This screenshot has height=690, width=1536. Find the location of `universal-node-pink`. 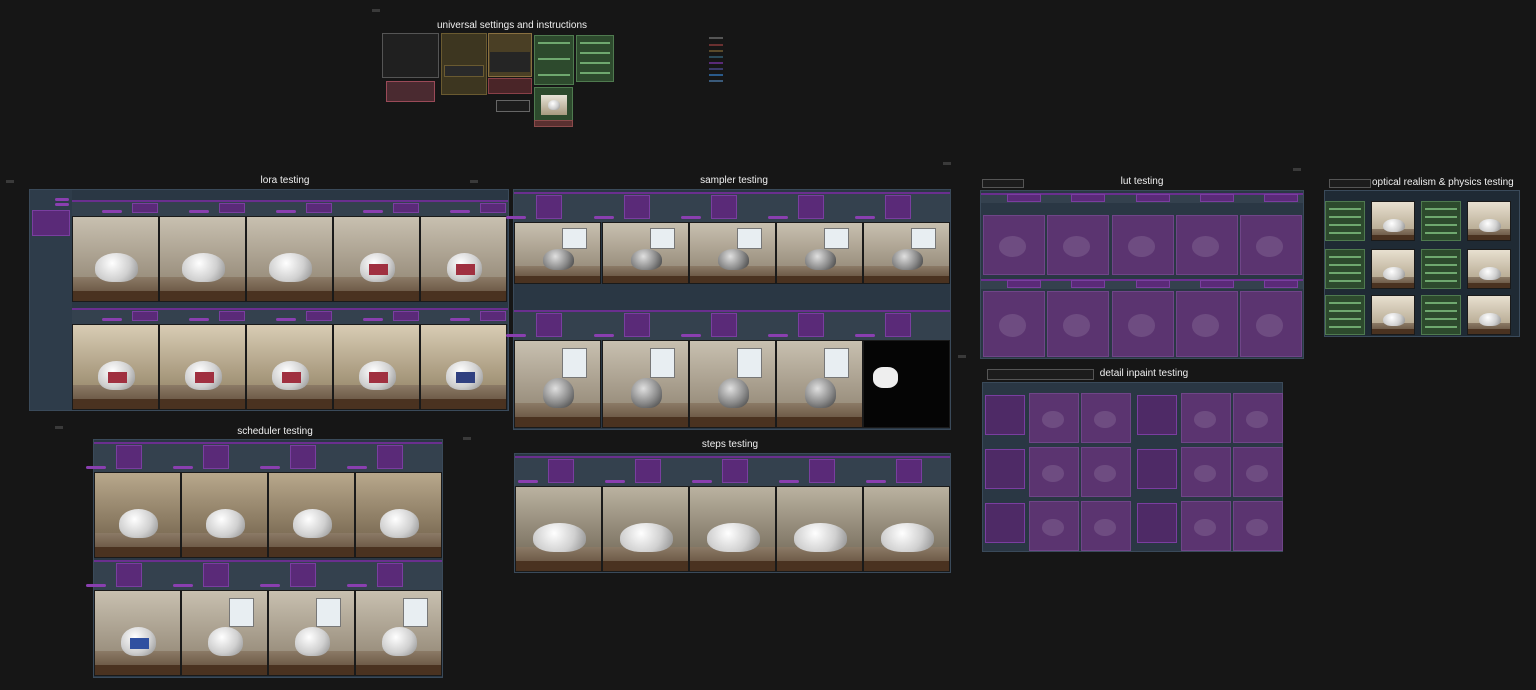

universal-node-pink is located at coordinates (410, 91).